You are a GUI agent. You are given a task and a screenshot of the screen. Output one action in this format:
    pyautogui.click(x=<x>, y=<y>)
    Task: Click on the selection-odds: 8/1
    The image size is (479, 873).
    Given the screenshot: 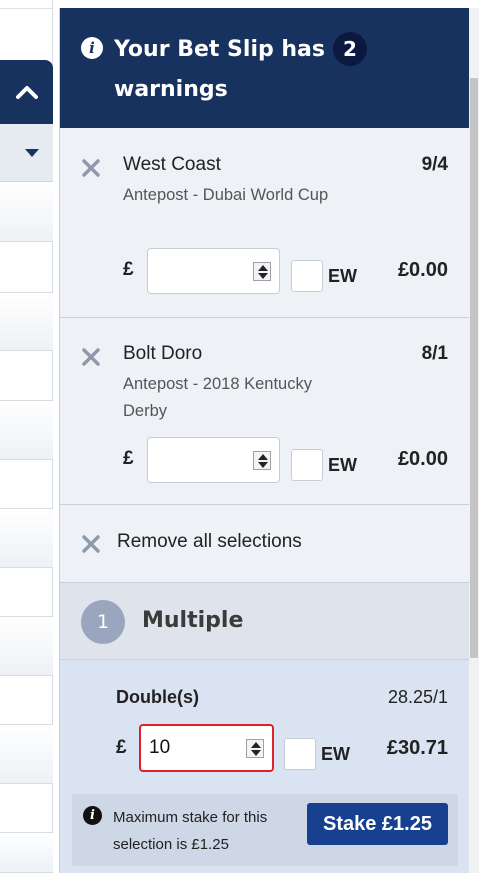 What is the action you would take?
    pyautogui.click(x=434, y=353)
    